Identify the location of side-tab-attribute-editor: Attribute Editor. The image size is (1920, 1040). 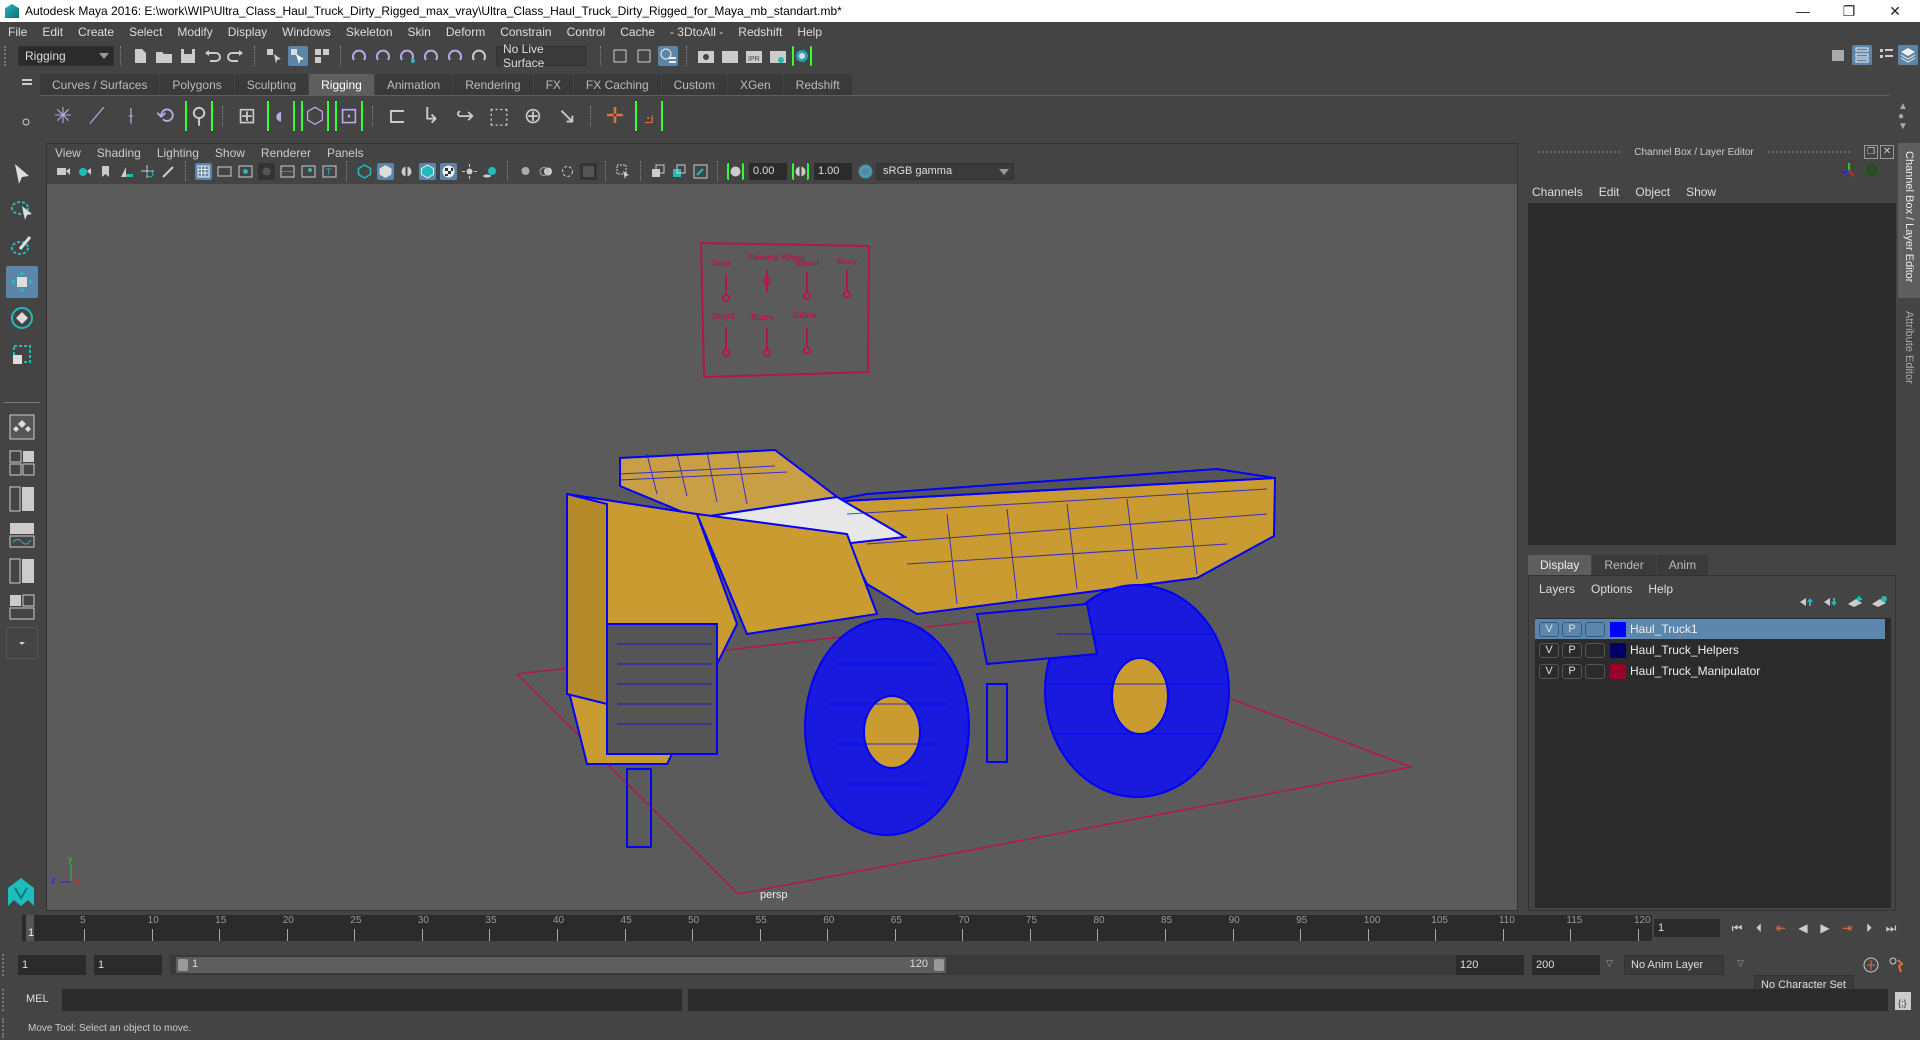
(1909, 358).